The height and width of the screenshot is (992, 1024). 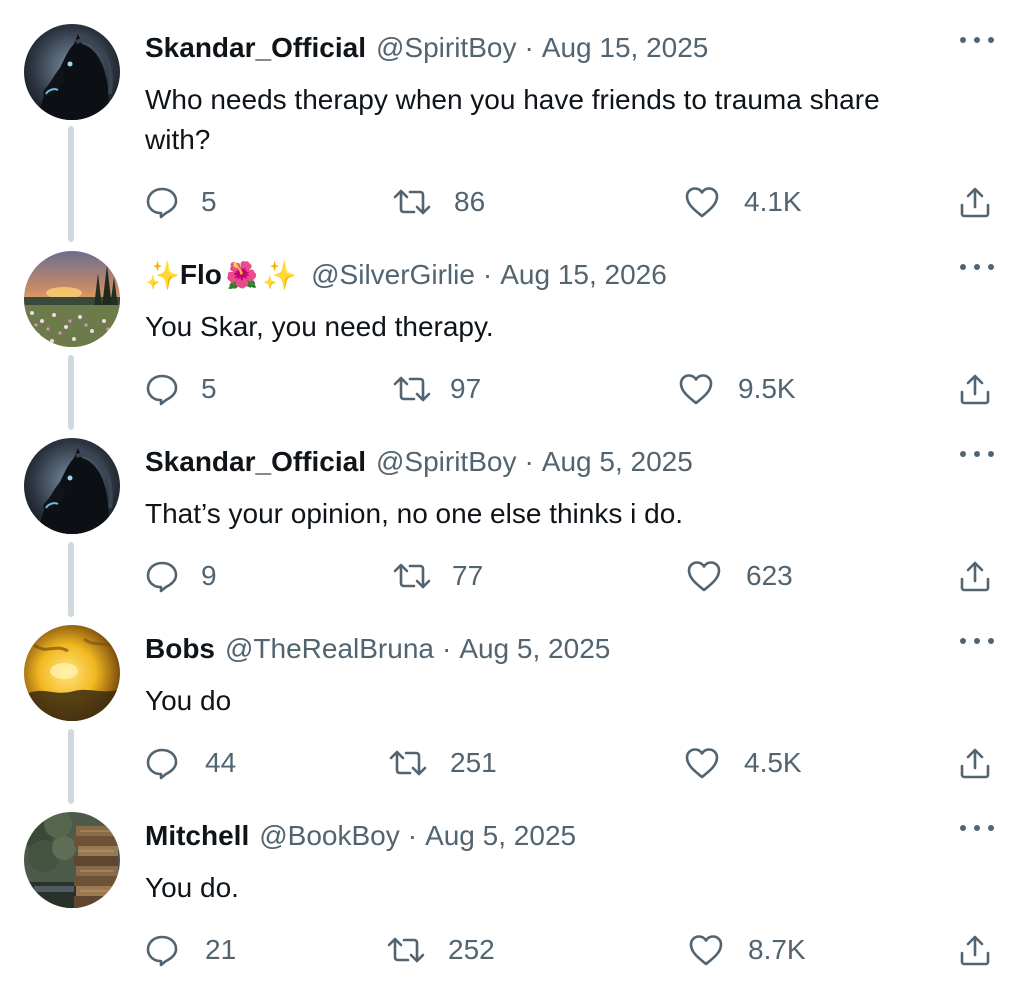 I want to click on like-button: 9.5K, so click(x=737, y=389).